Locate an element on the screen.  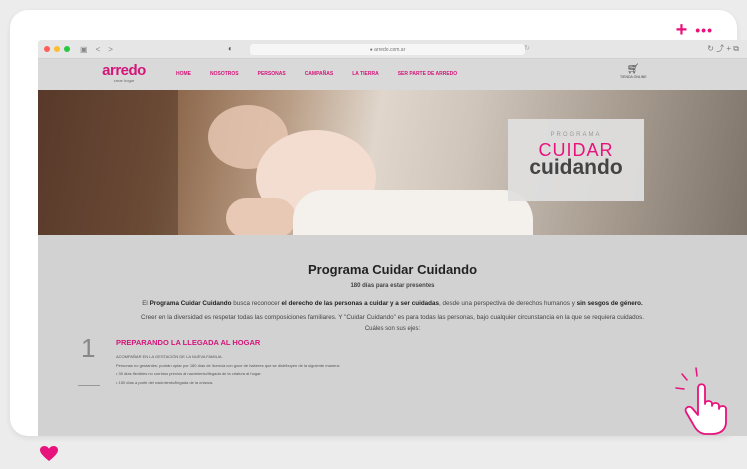
hero-shadow is located at coordinates (108, 162).